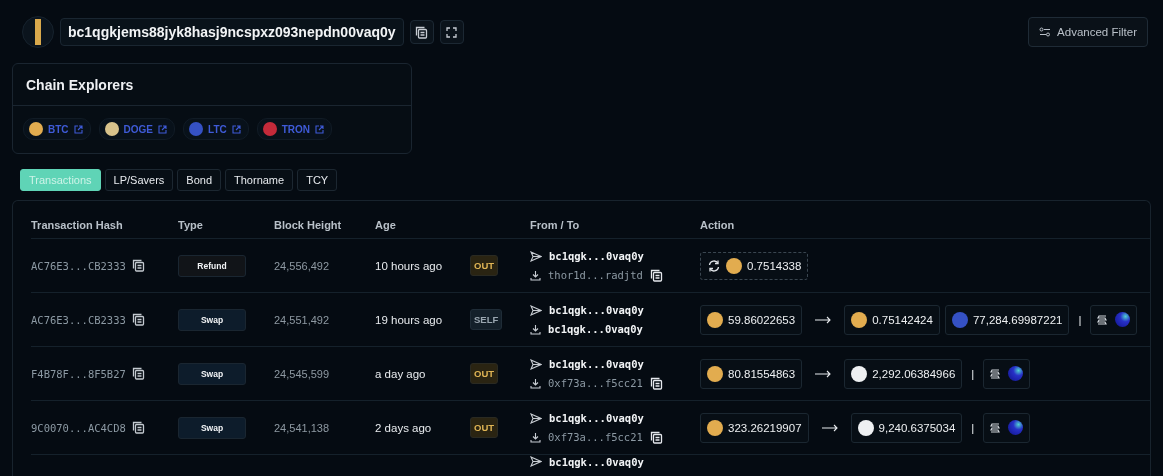  I want to click on block-height: 24,551,492, so click(324, 319).